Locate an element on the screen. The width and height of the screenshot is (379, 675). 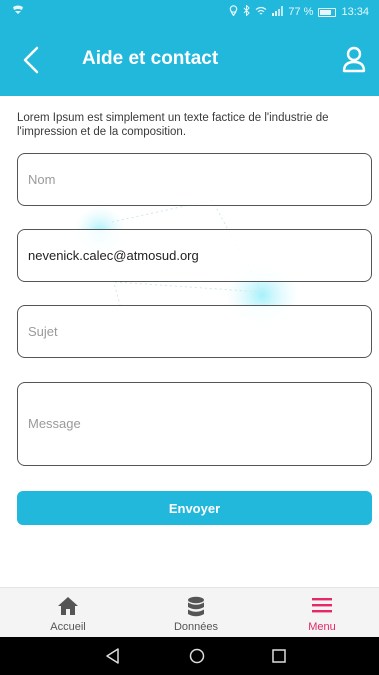
send-button: Envoyer is located at coordinates (194, 508).